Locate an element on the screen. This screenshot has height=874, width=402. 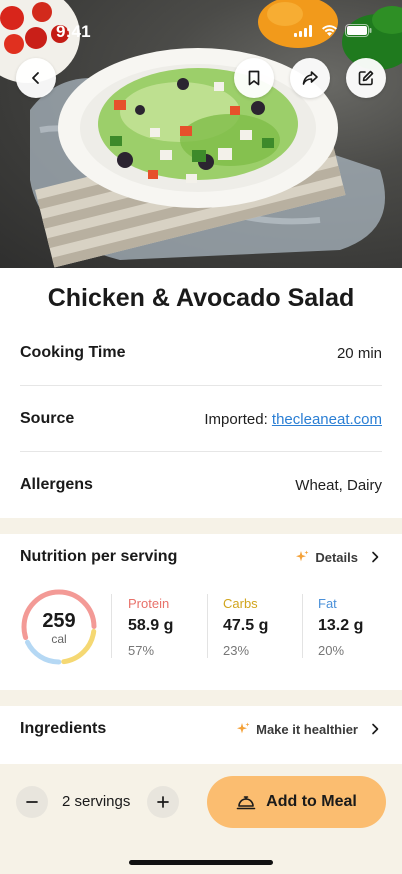
status-bar: 9:41 is located at coordinates (201, 27).